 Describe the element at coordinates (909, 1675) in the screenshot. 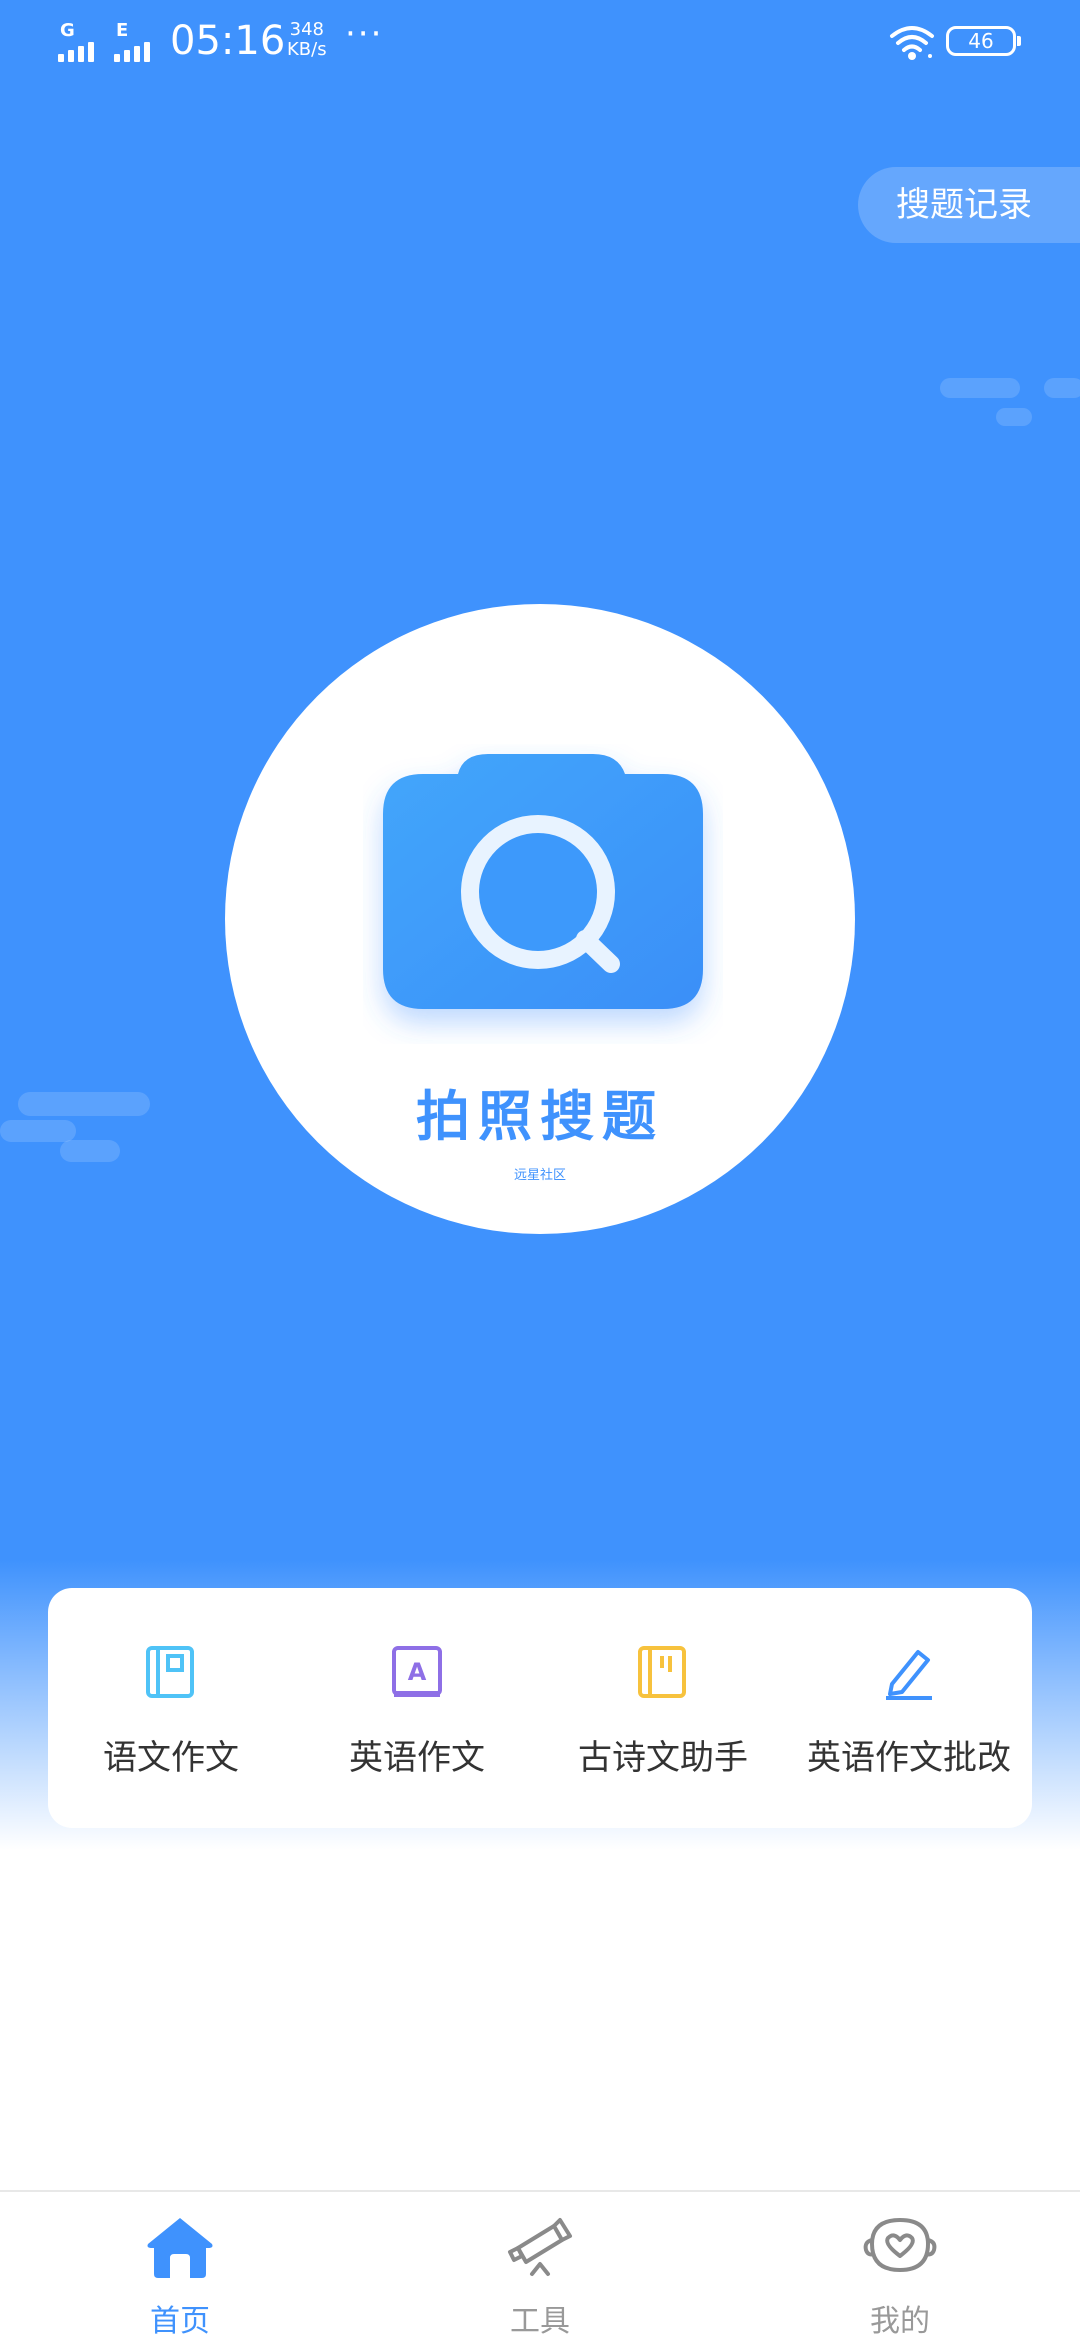

I see `pencil-edit-icon` at that location.